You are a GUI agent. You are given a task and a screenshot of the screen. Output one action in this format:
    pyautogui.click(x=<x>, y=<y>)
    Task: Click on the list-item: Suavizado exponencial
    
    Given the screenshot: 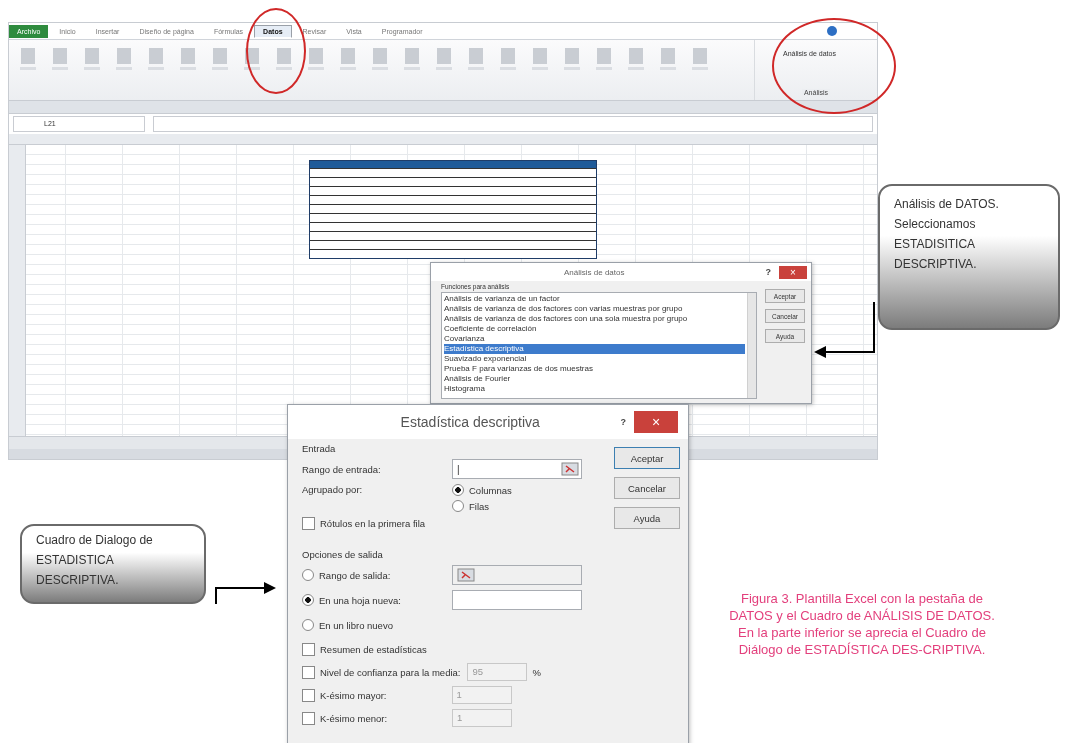 What is the action you would take?
    pyautogui.click(x=594, y=359)
    